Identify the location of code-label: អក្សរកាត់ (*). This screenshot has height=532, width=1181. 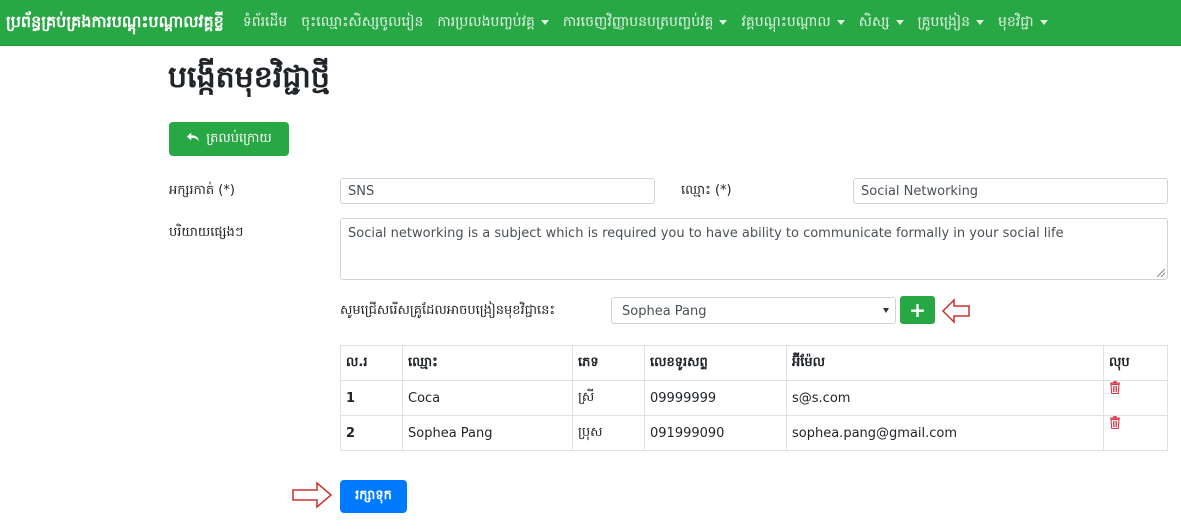
(202, 190).